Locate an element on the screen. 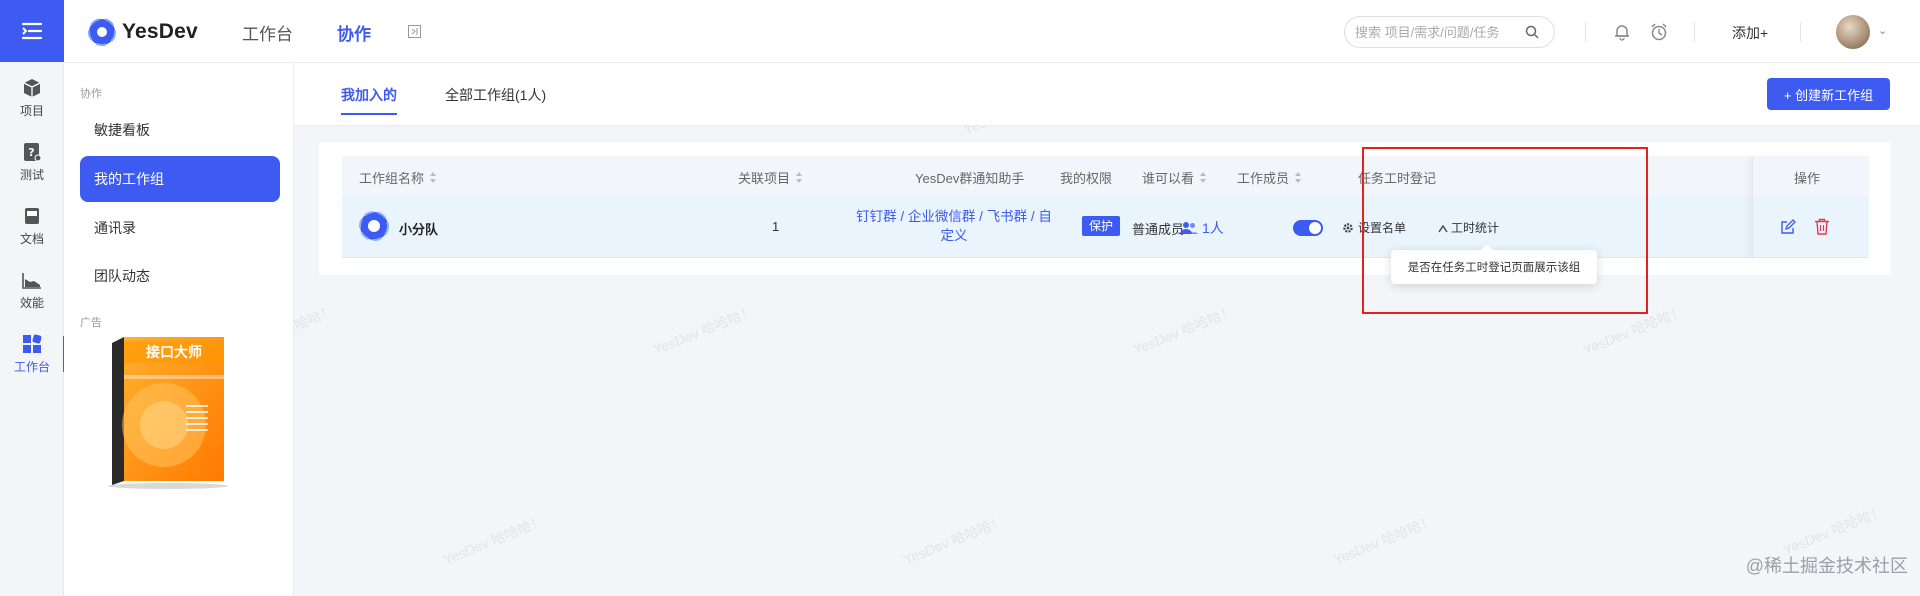 Image resolution: width=1920 pixels, height=596 pixels. group-label: 协作 is located at coordinates (91, 94).